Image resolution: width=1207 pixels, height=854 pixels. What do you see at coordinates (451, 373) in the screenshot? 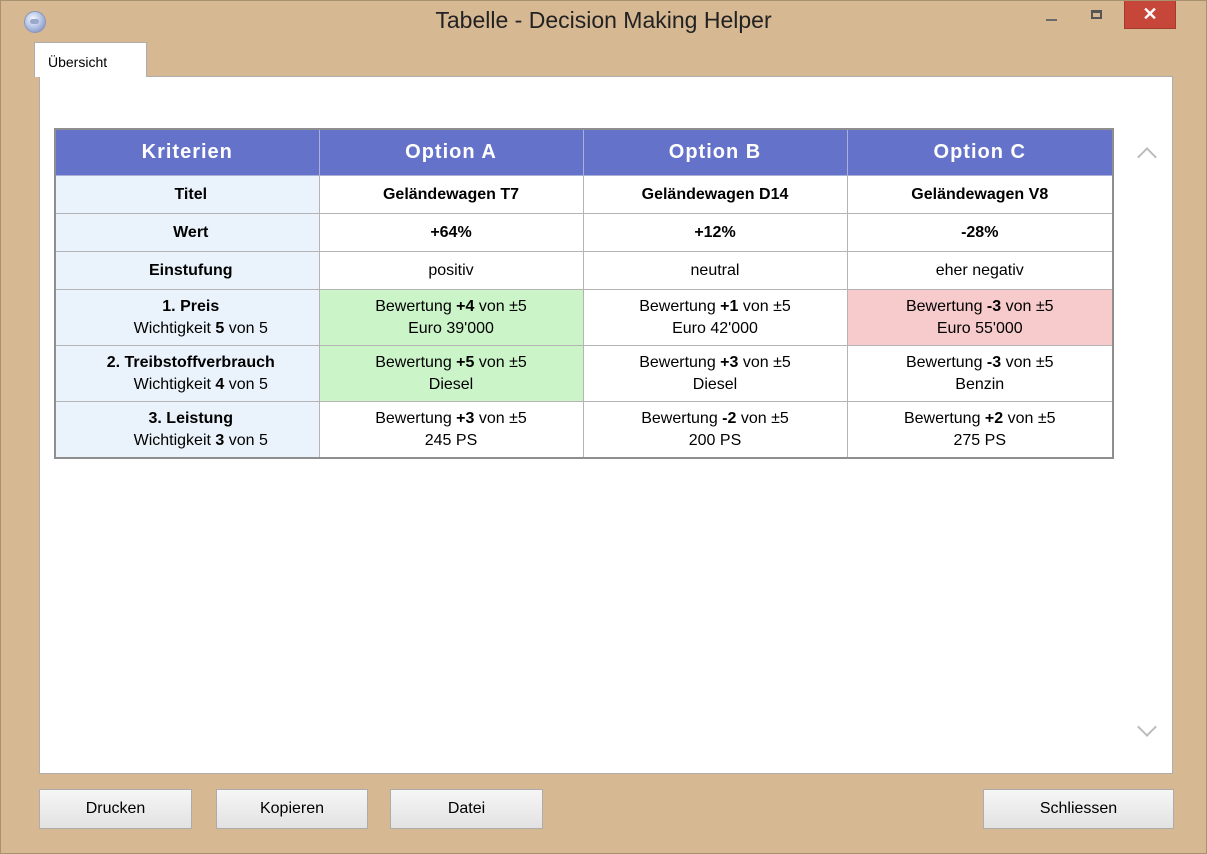
I see `cell-verbrauch-a: Bewertung +5 von ±5 Diesel` at bounding box center [451, 373].